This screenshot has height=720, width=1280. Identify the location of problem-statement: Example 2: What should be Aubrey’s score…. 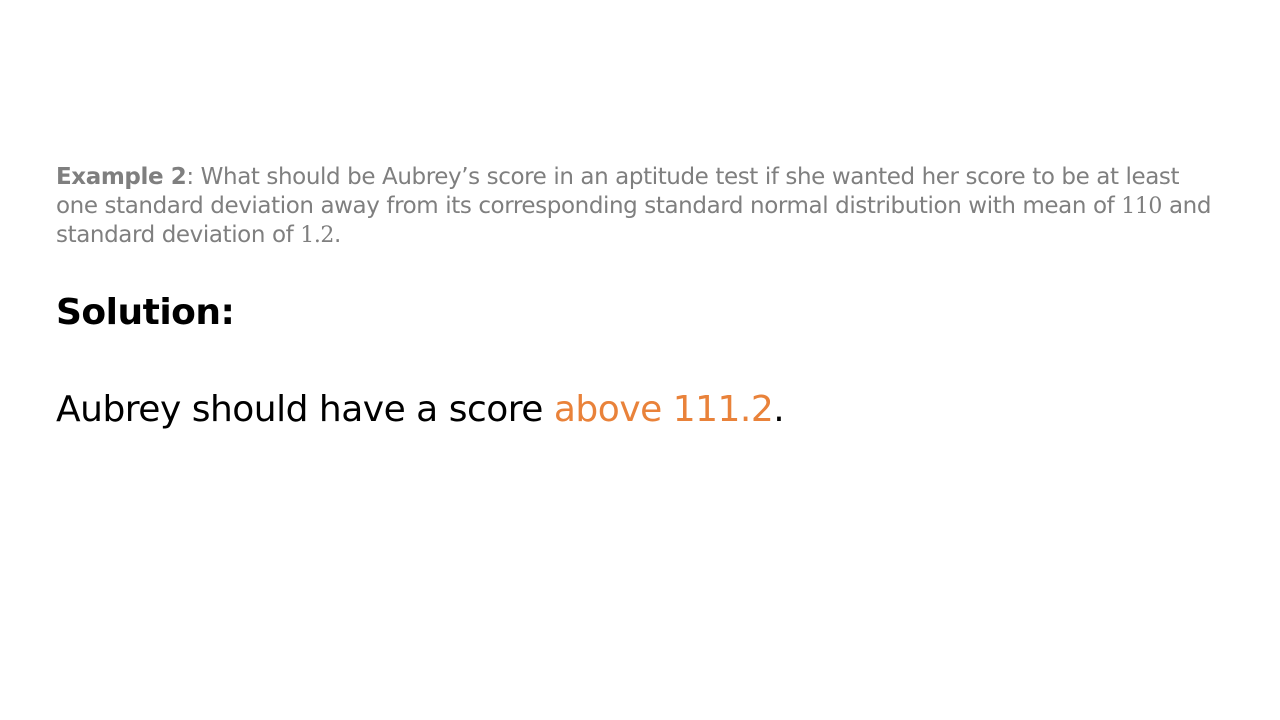
(636, 206).